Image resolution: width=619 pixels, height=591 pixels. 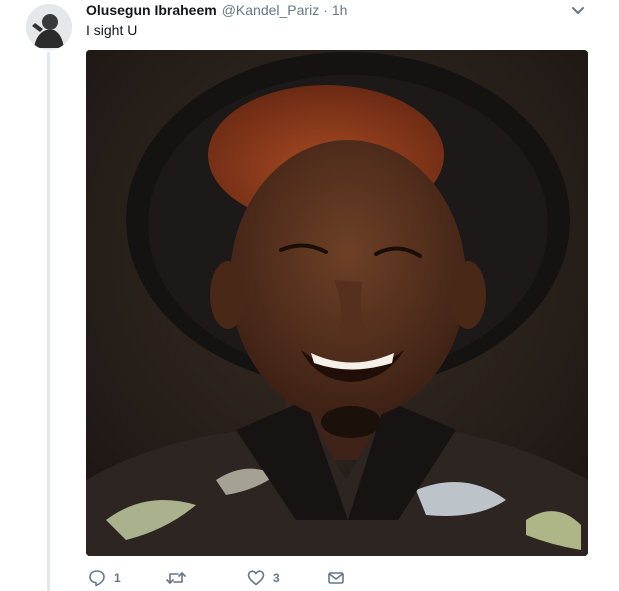 What do you see at coordinates (276, 578) in the screenshot?
I see `like-count: 3` at bounding box center [276, 578].